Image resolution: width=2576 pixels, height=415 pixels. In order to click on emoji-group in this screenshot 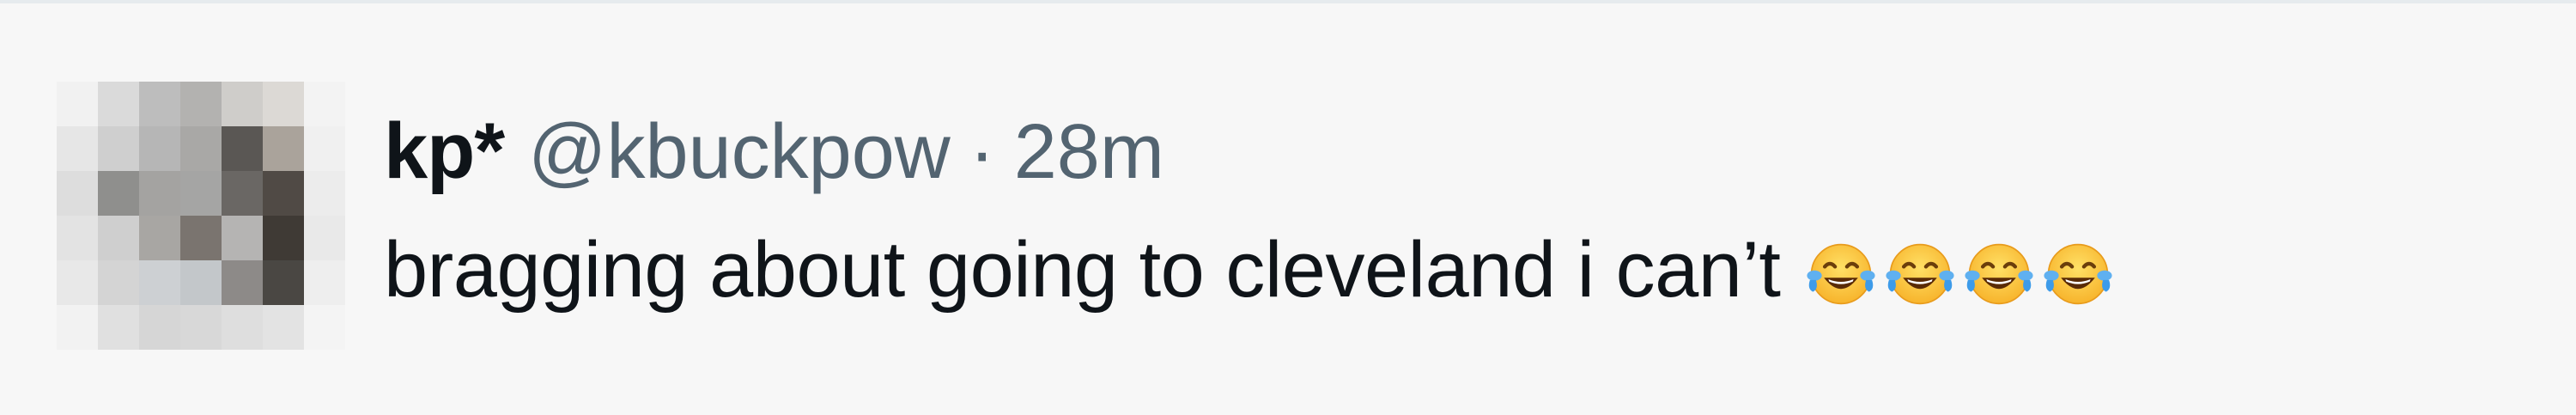, I will do `click(1960, 274)`.